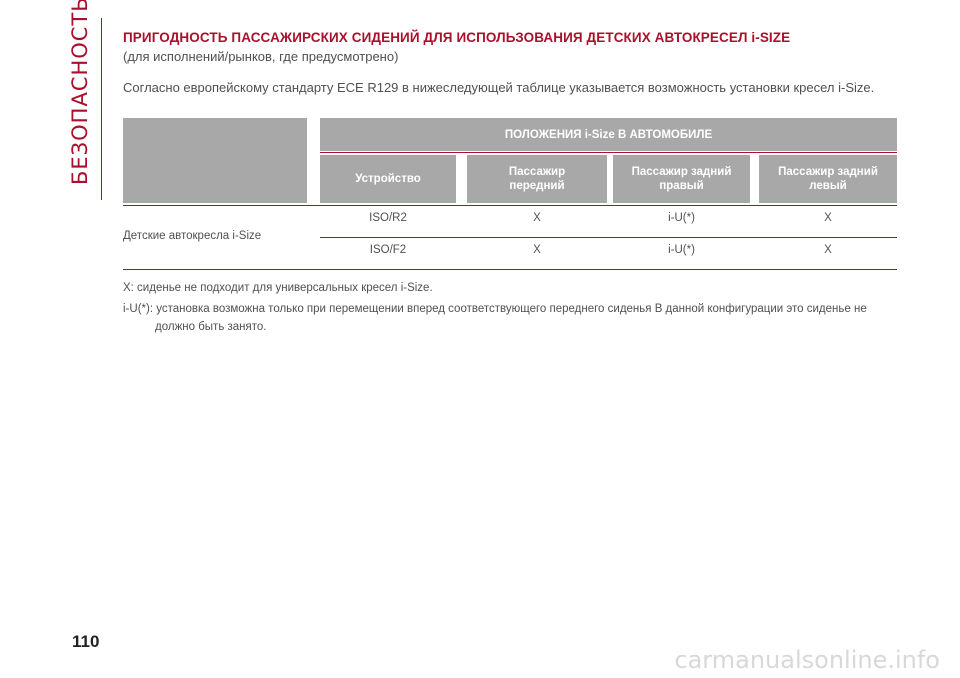 The image size is (960, 678). I want to click on column-header-rear-right: Пассажир задний правый, so click(681, 179).